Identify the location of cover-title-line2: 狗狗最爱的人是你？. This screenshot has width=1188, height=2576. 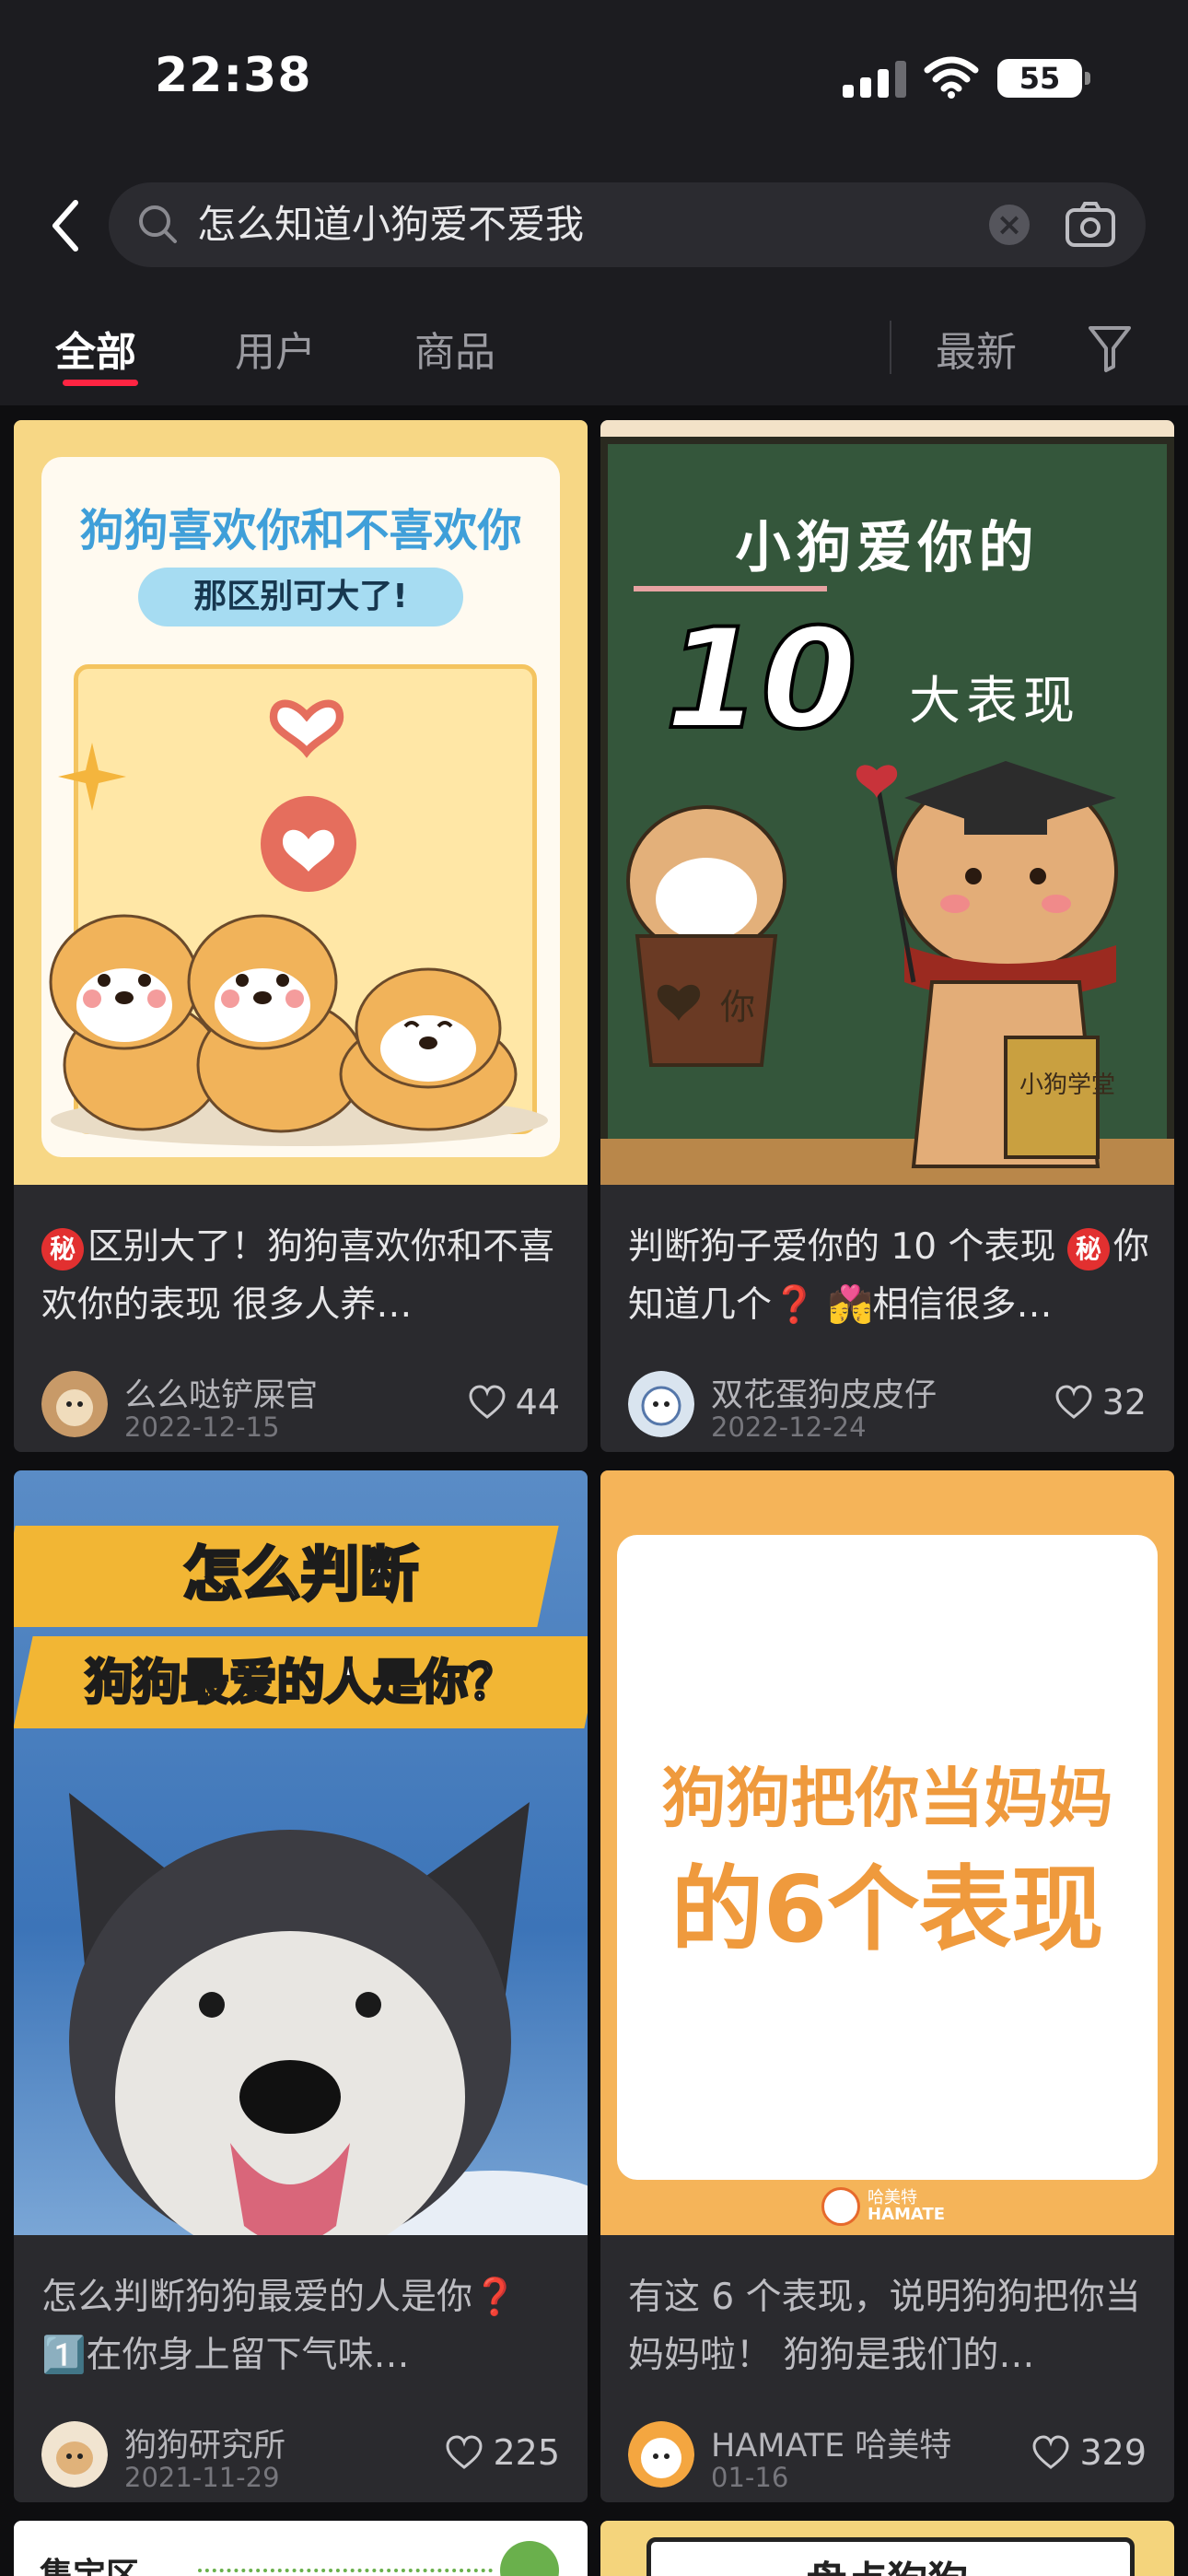
(301, 1684).